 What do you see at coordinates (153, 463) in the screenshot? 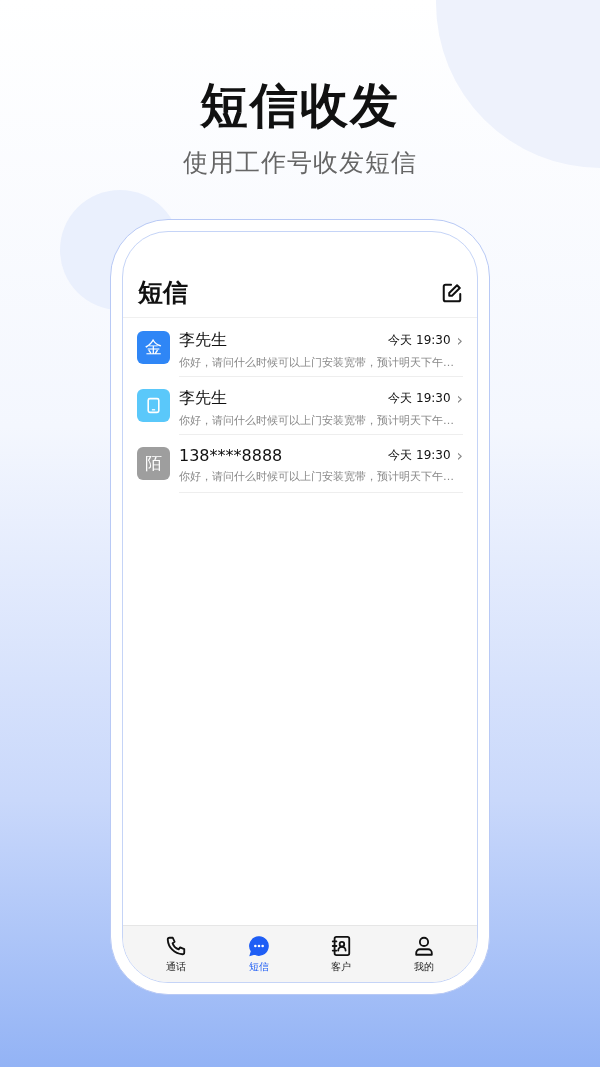
I see `contact-avatar: 陌` at bounding box center [153, 463].